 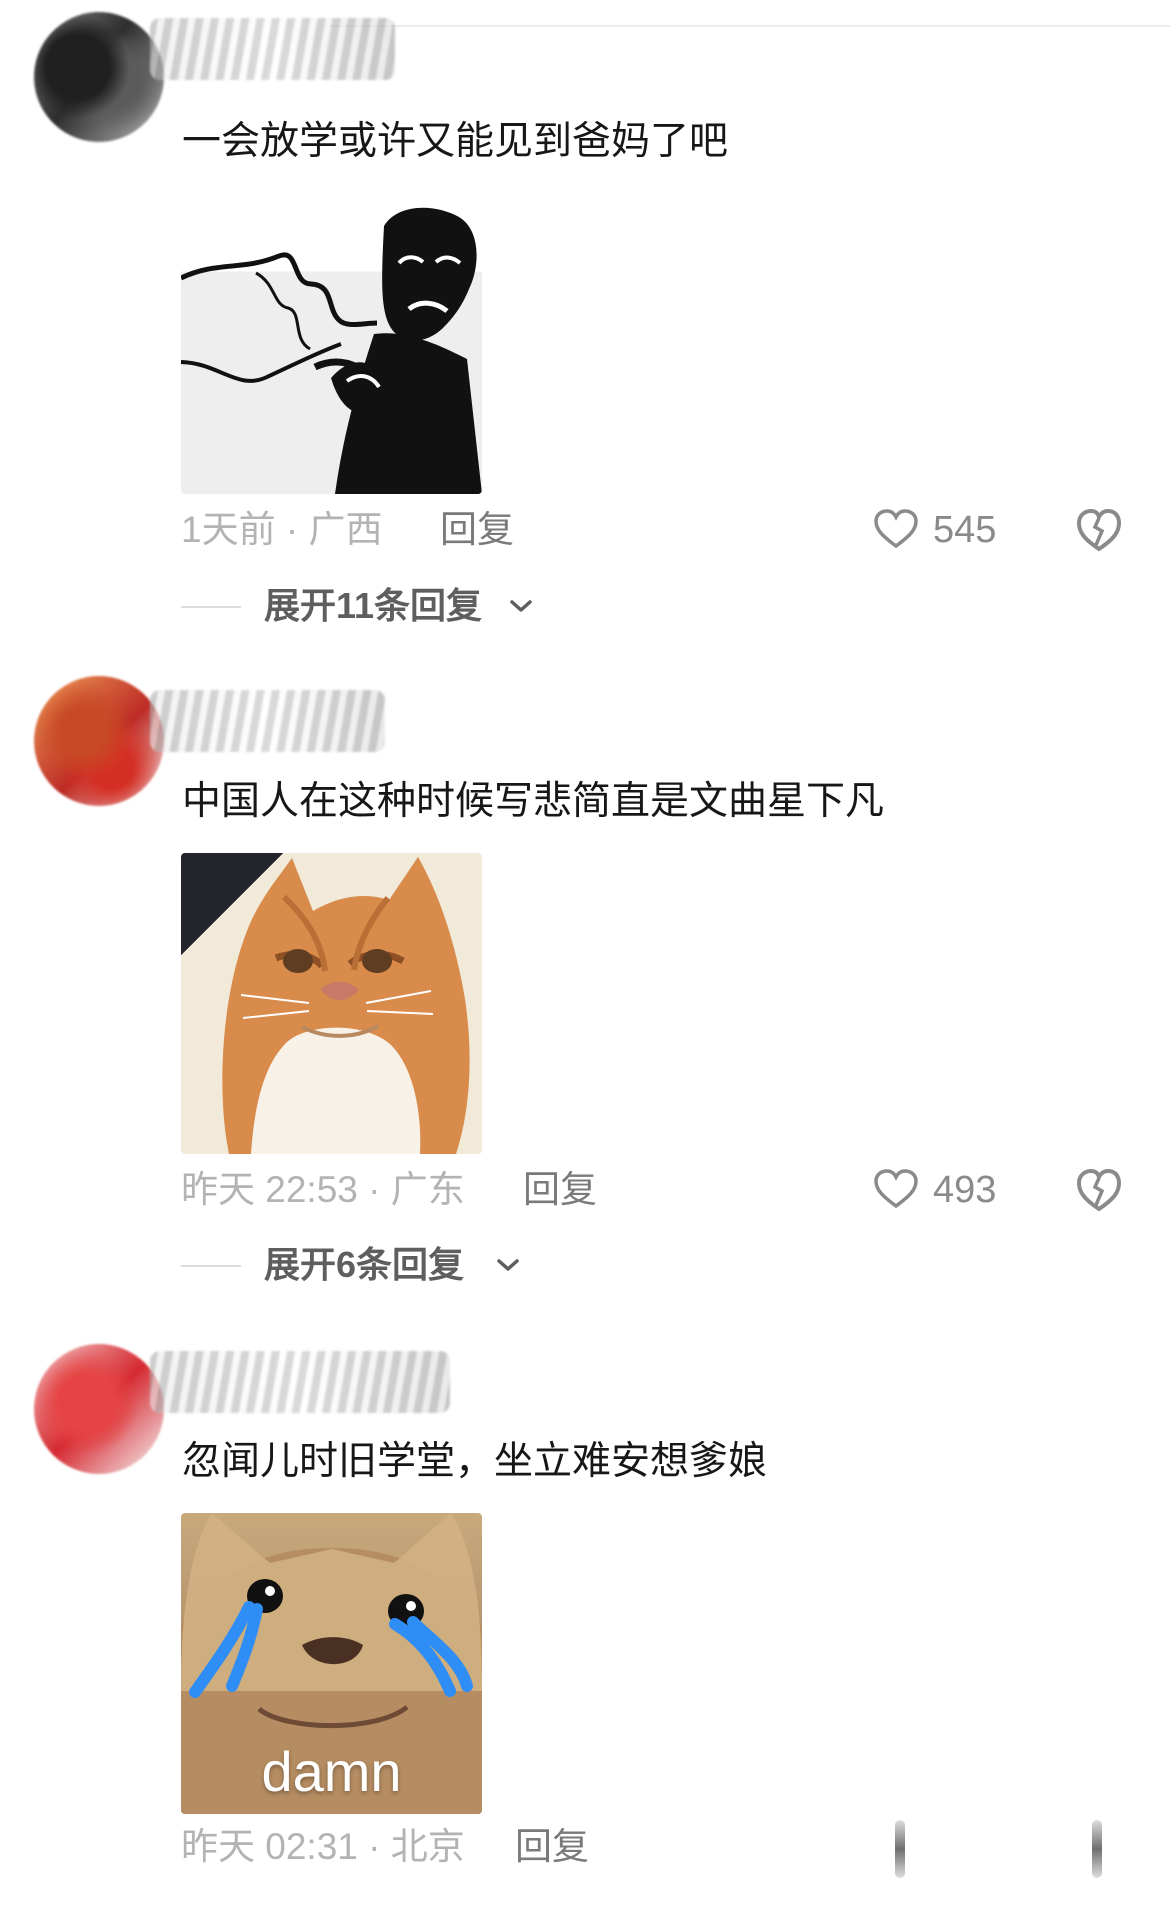 What do you see at coordinates (455, 141) in the screenshot?
I see `comment-text: 一会放学或许又能见到爸妈了吧` at bounding box center [455, 141].